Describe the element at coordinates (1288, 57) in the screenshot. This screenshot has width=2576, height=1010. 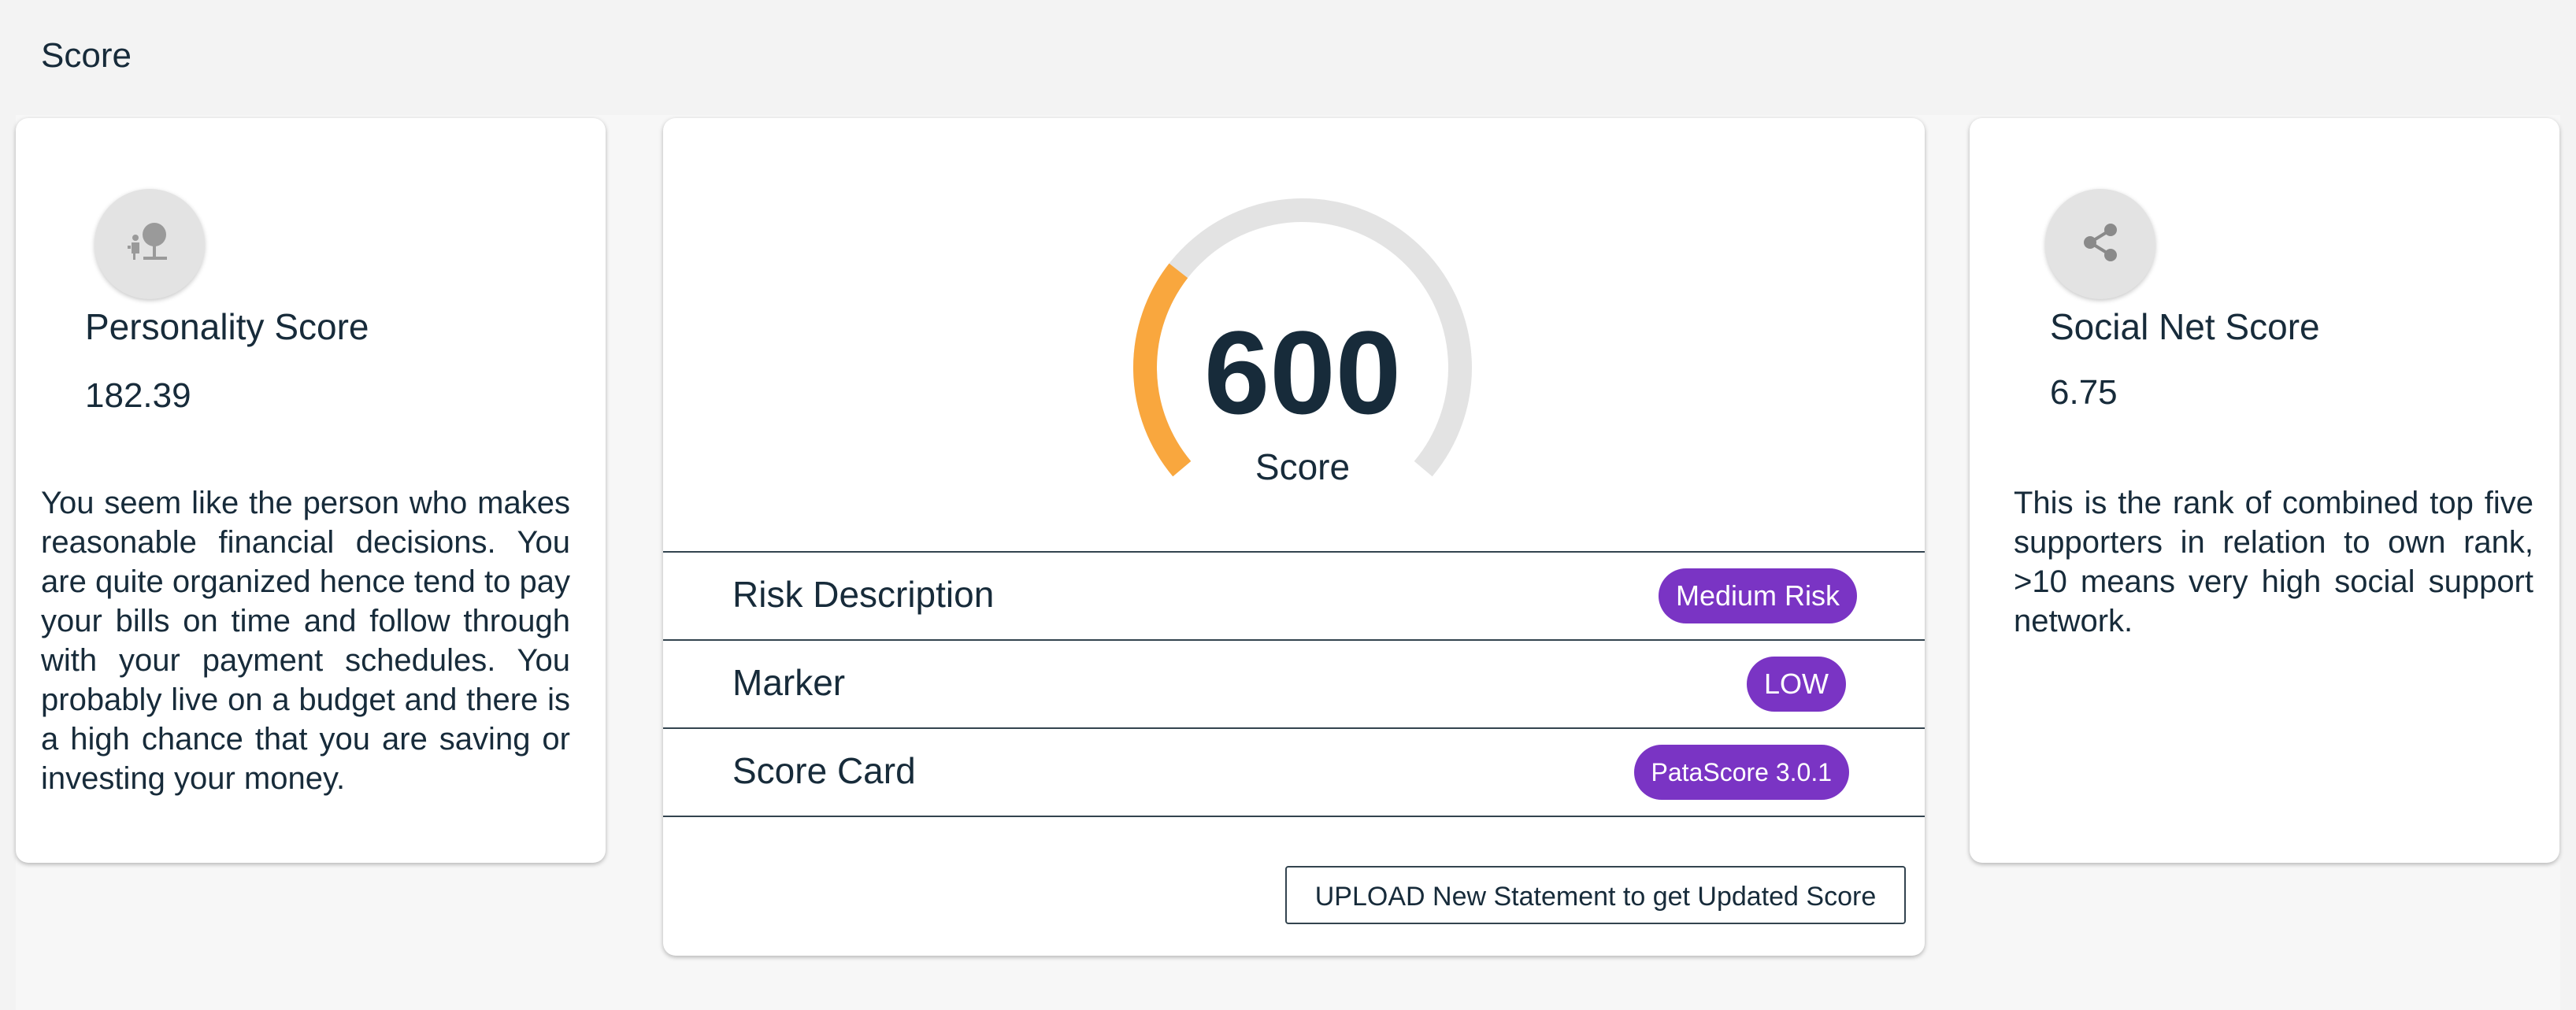
I see `header-bar: Score` at that location.